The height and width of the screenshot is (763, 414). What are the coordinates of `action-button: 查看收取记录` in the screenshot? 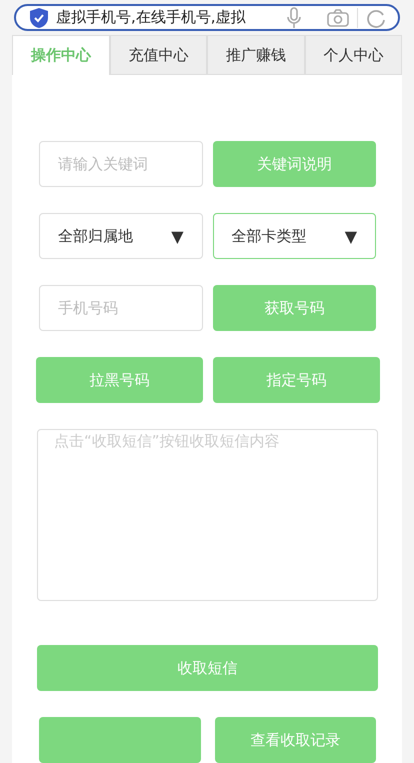 It's located at (295, 740).